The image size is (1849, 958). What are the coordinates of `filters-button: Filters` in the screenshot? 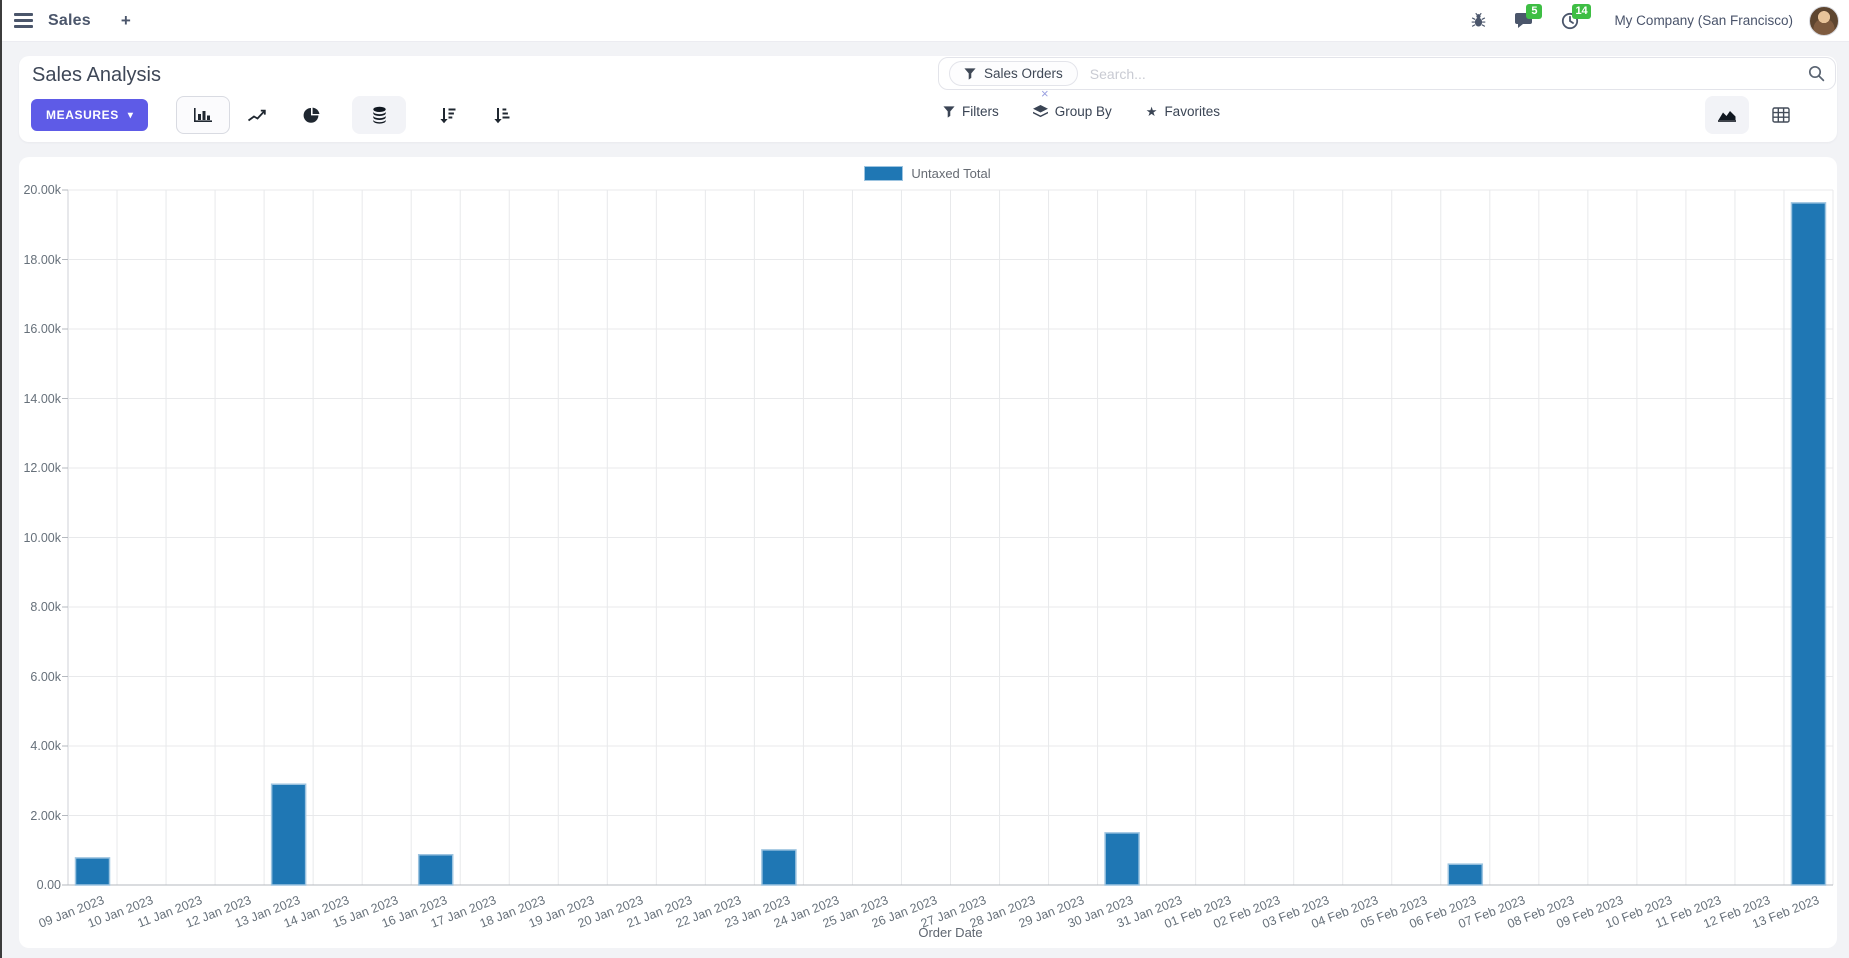 It's located at (971, 111).